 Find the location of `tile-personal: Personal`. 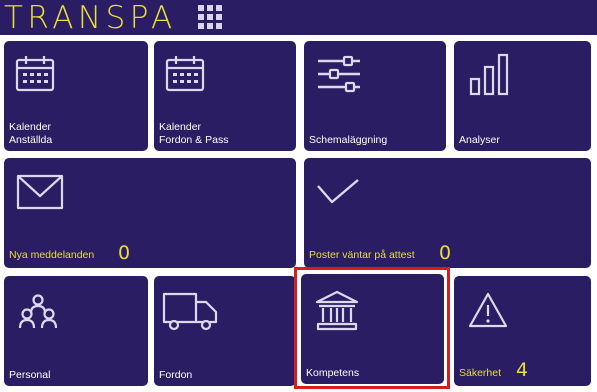

tile-personal: Personal is located at coordinates (76, 331).